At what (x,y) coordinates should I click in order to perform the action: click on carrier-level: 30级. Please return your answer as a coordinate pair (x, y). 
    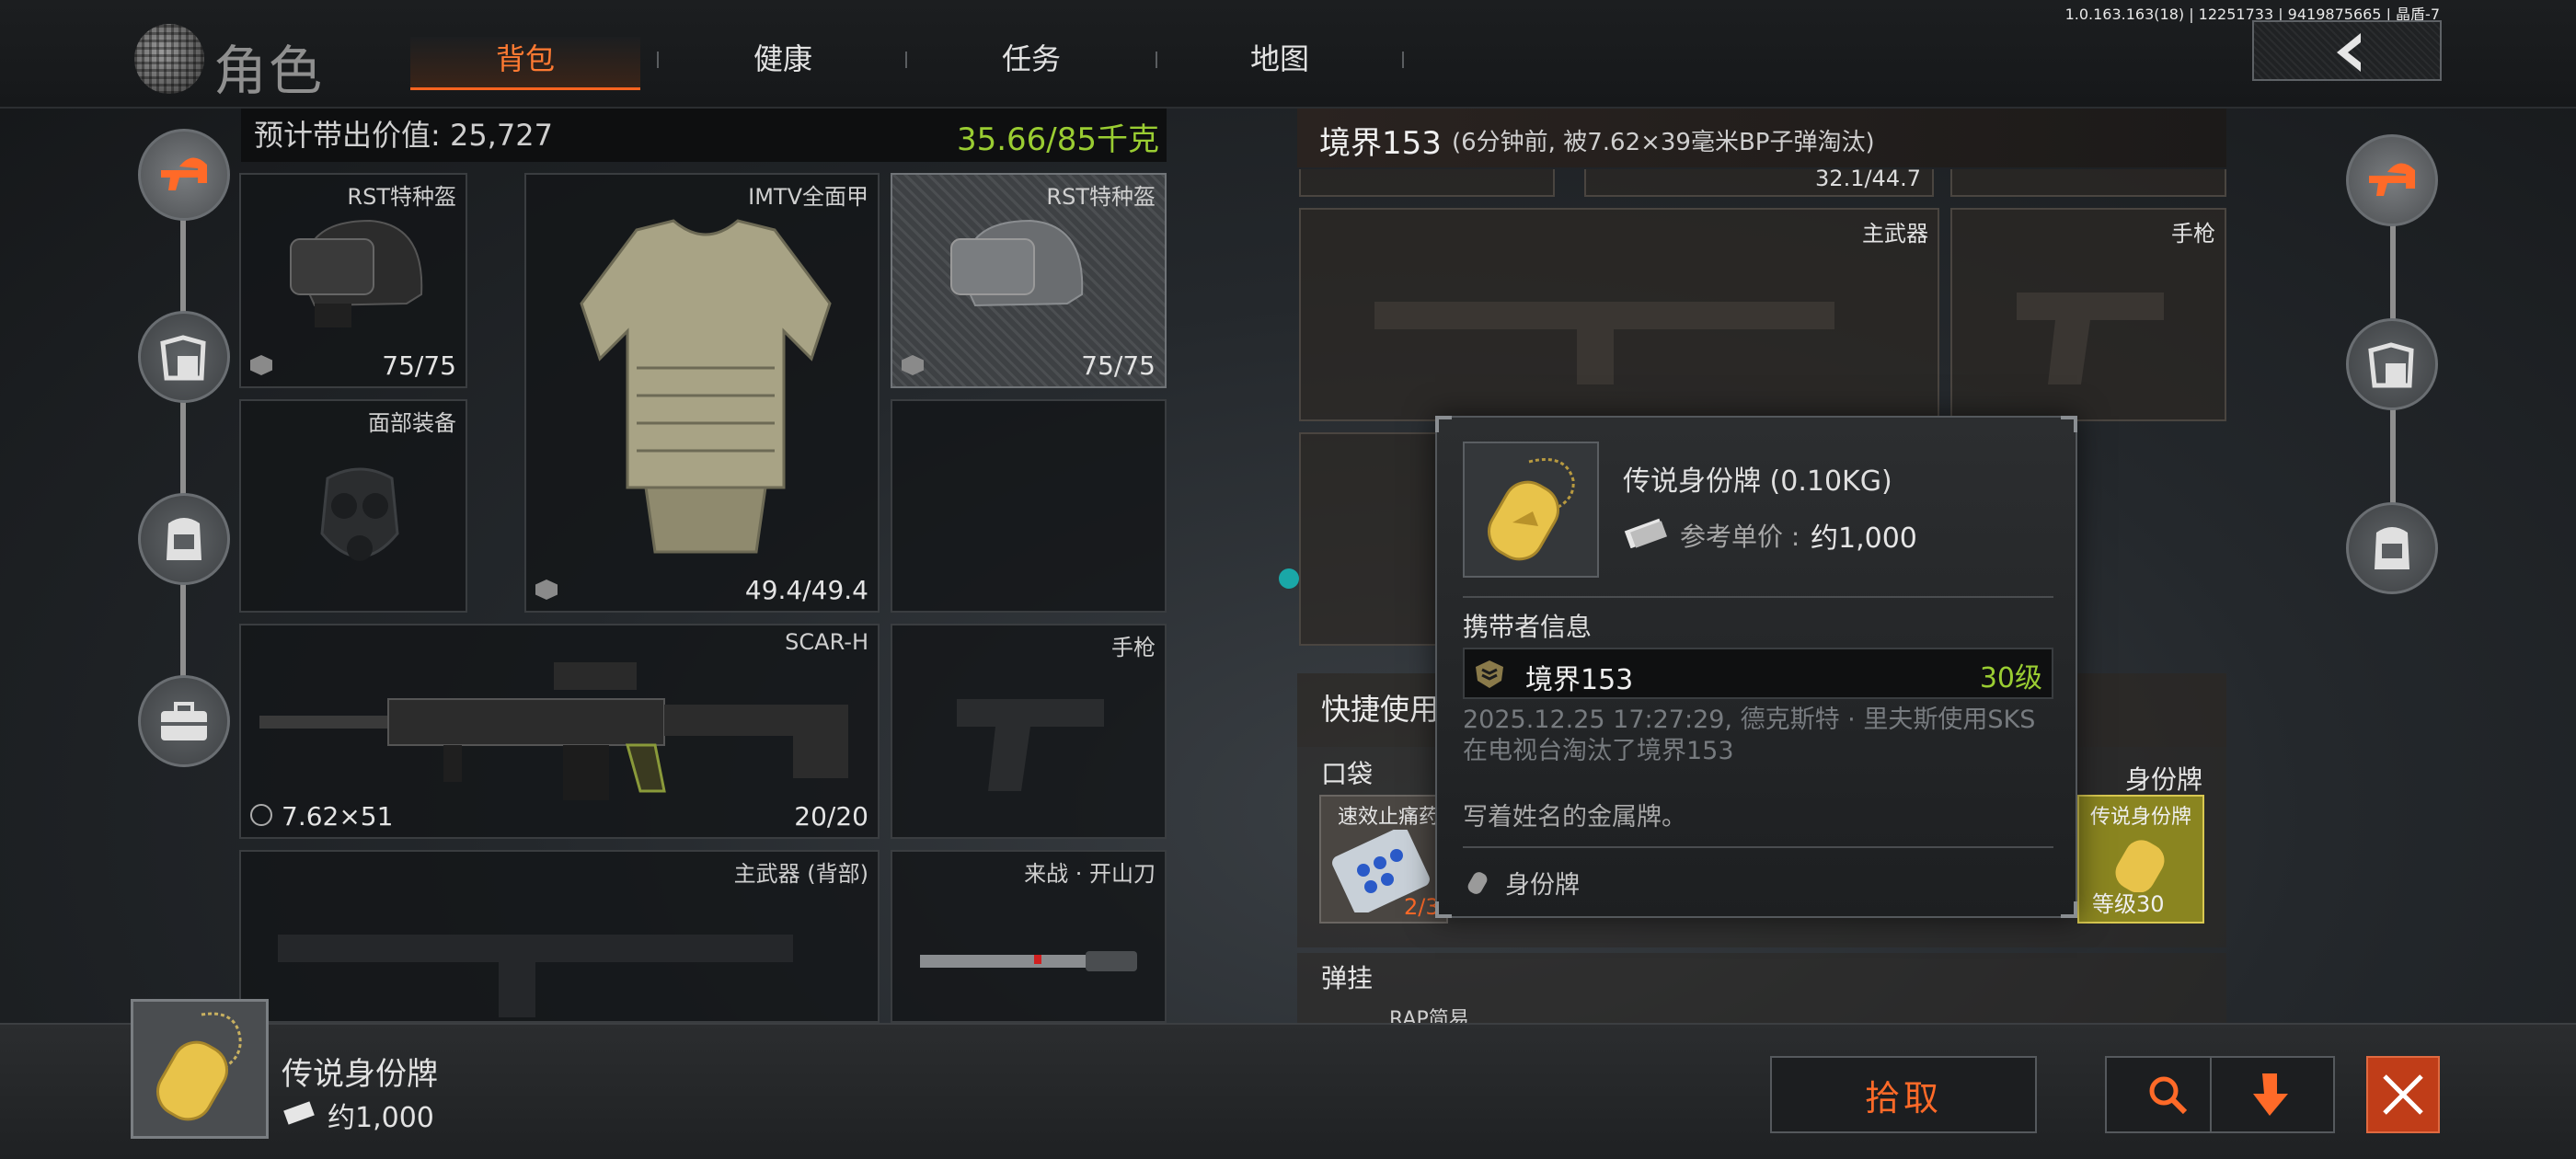
    Looking at the image, I should click on (2010, 678).